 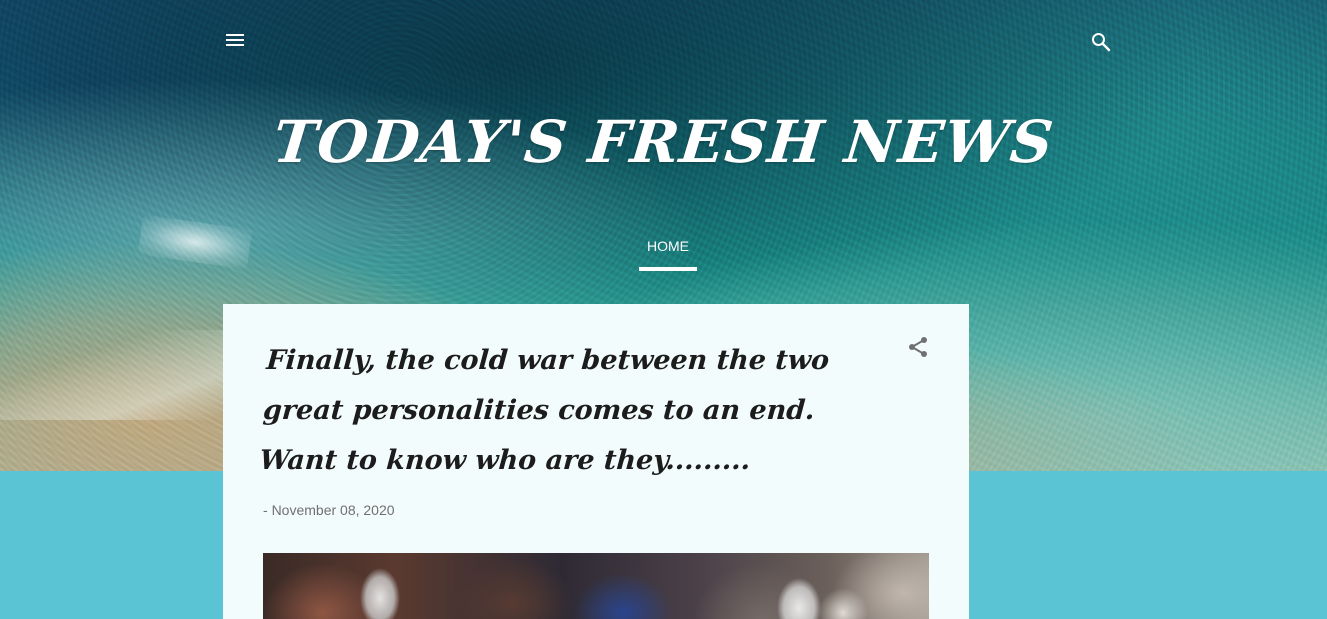 What do you see at coordinates (668, 246) in the screenshot?
I see `nav-item-home: HOME` at bounding box center [668, 246].